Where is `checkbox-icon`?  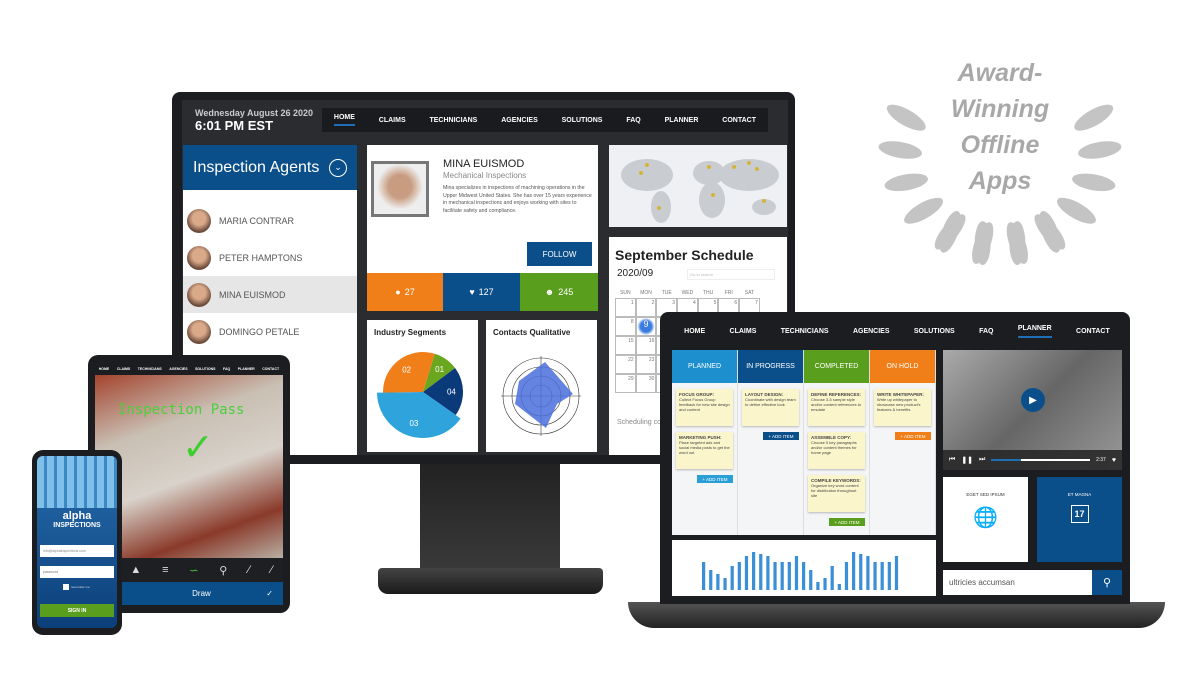 checkbox-icon is located at coordinates (66, 587).